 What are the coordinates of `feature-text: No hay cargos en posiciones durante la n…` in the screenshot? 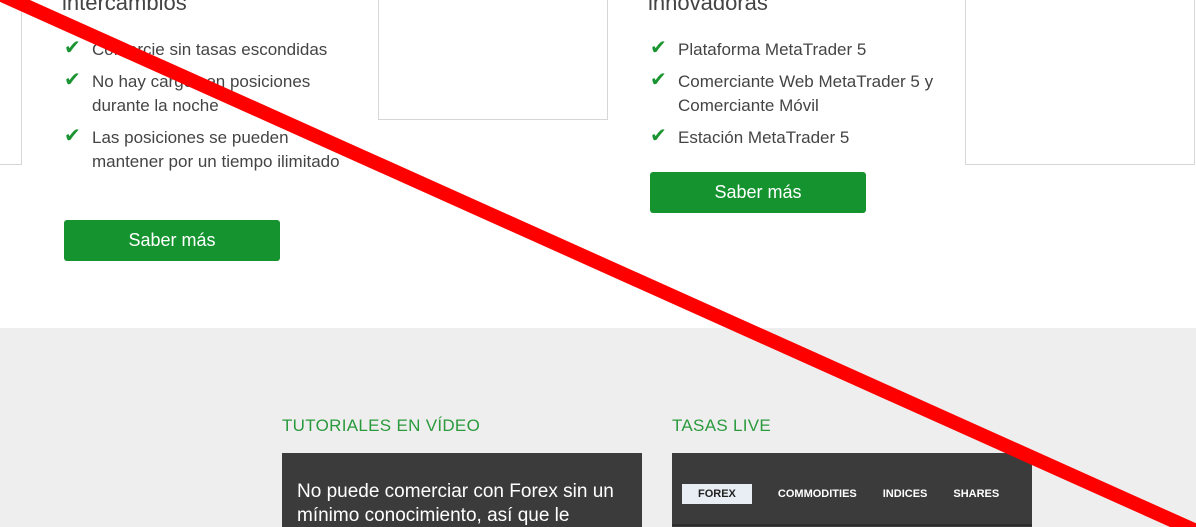 It's located at (201, 93).